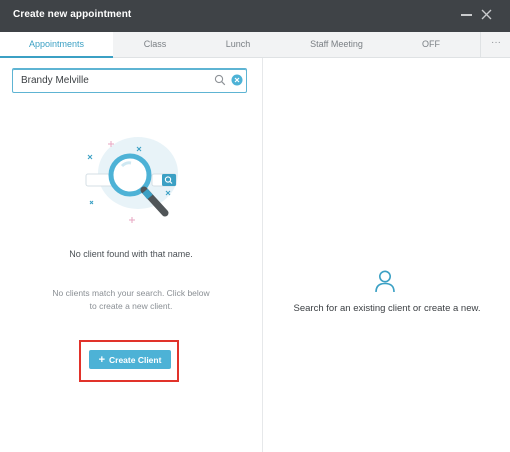 Image resolution: width=510 pixels, height=452 pixels. Describe the element at coordinates (431, 44) in the screenshot. I see `tab-off: OFF` at that location.